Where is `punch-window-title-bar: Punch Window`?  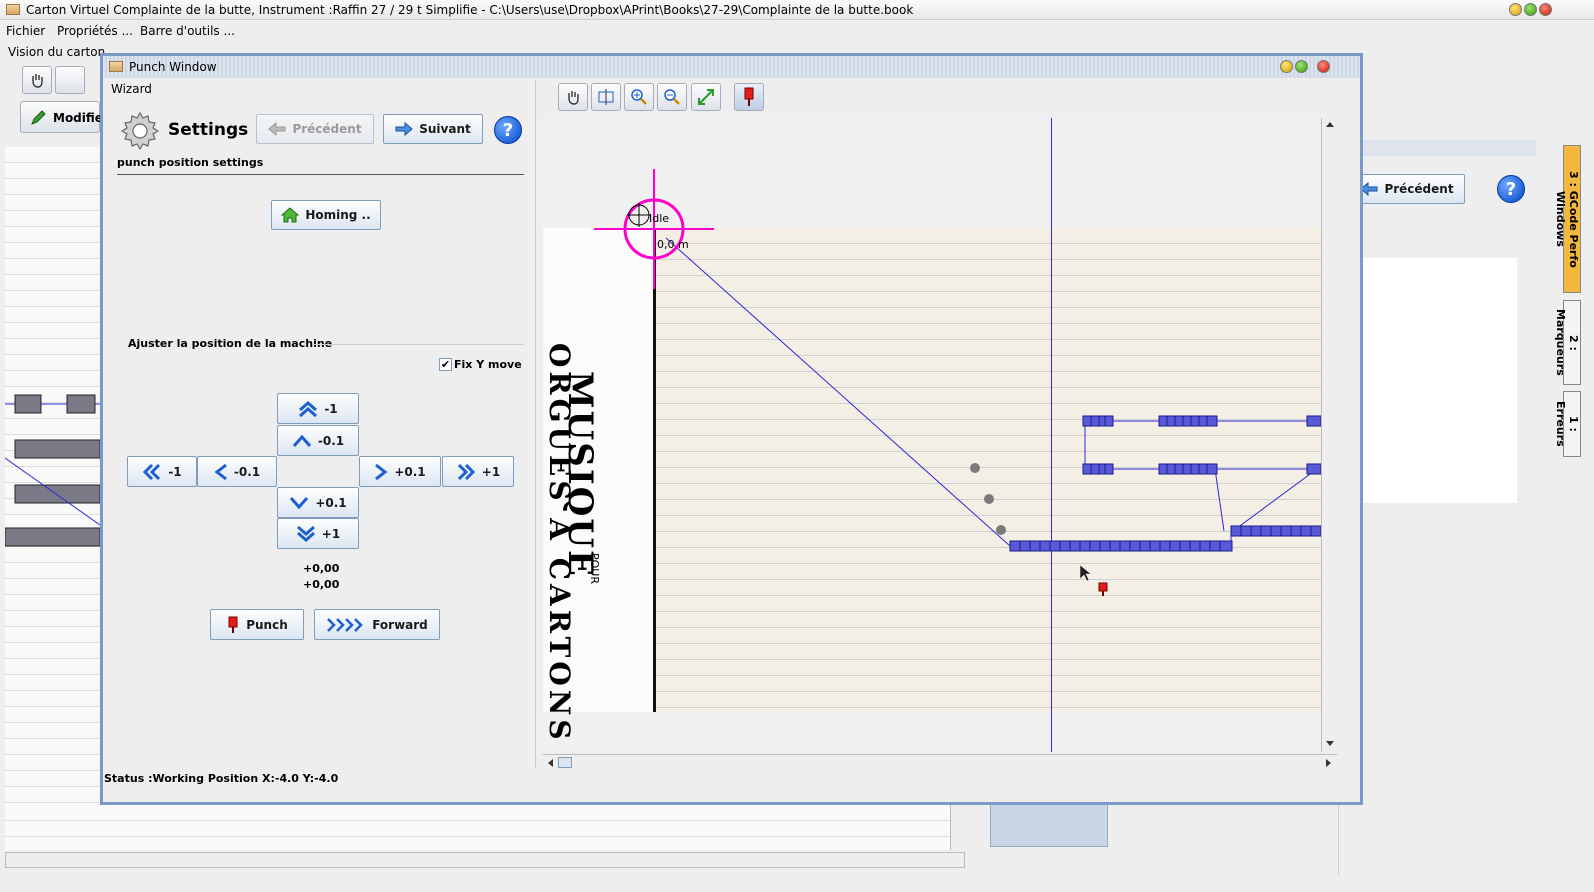
punch-window-title-bar: Punch Window is located at coordinates (731, 67).